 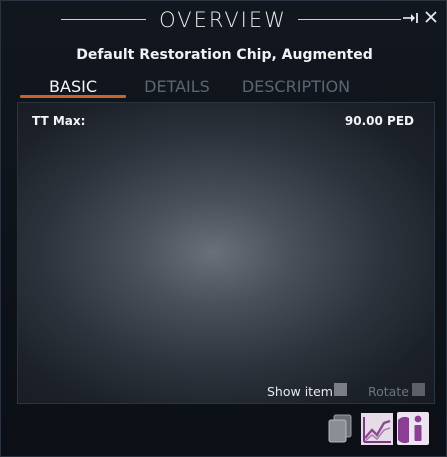 I want to click on window-title: OVERVIEW, so click(x=223, y=20).